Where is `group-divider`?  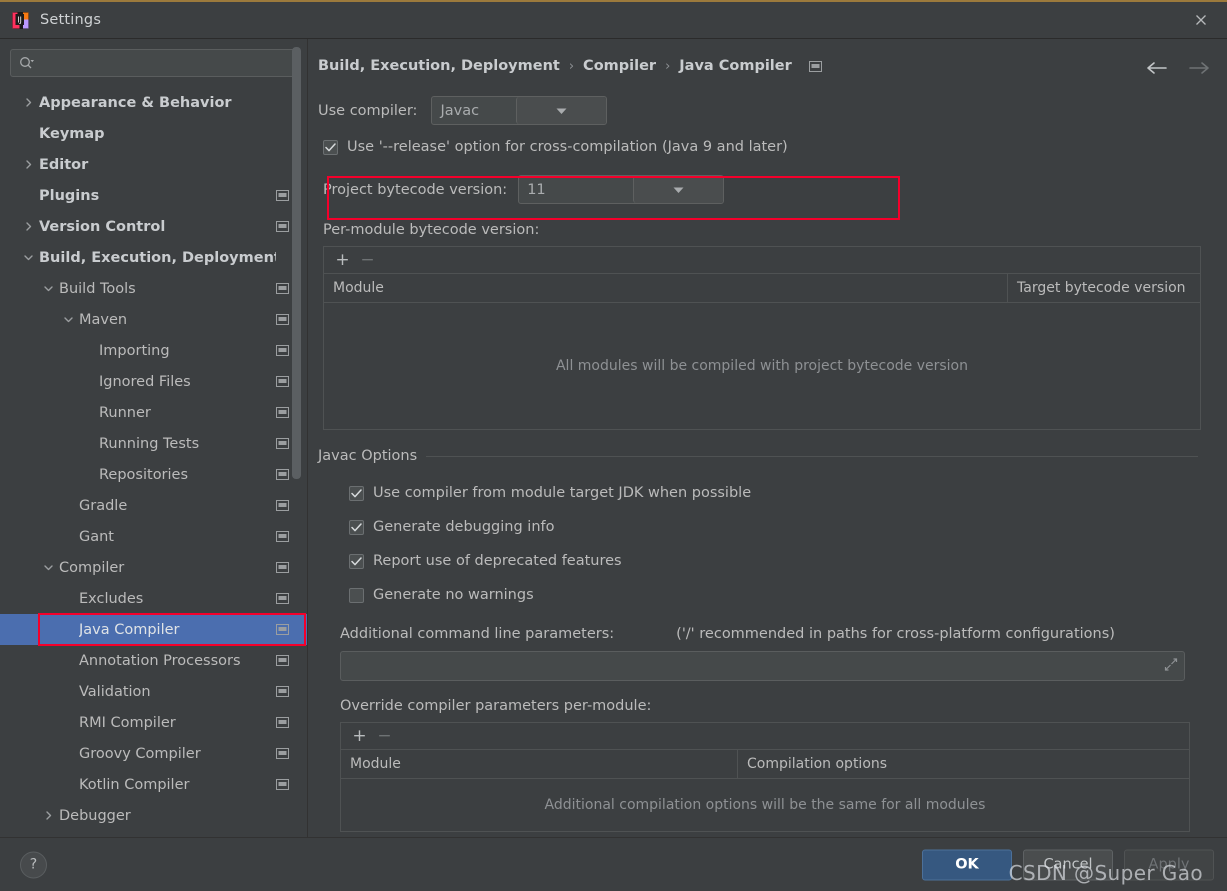 group-divider is located at coordinates (812, 456).